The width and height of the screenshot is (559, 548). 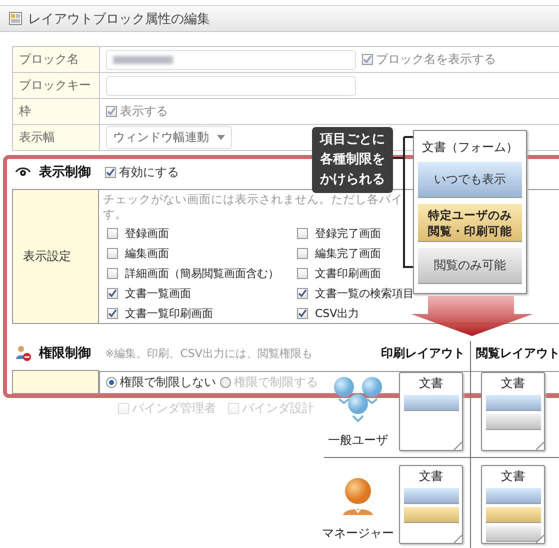 What do you see at coordinates (161, 382) in the screenshot?
I see `radio-button: 権限で制限しない` at bounding box center [161, 382].